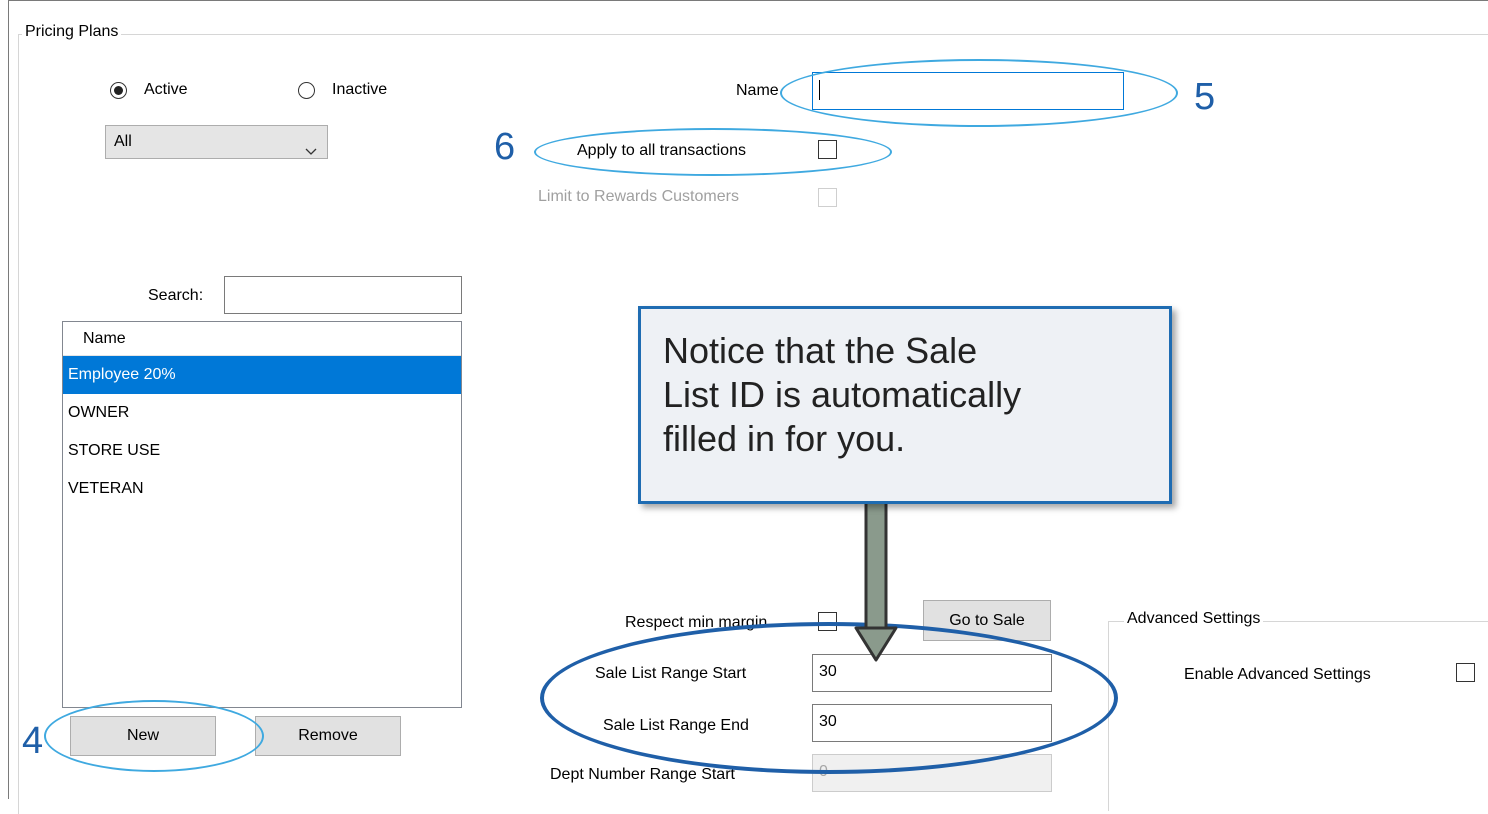 This screenshot has width=1488, height=814. What do you see at coordinates (784, 438) in the screenshot?
I see `callout-line-3: filled in for you.` at bounding box center [784, 438].